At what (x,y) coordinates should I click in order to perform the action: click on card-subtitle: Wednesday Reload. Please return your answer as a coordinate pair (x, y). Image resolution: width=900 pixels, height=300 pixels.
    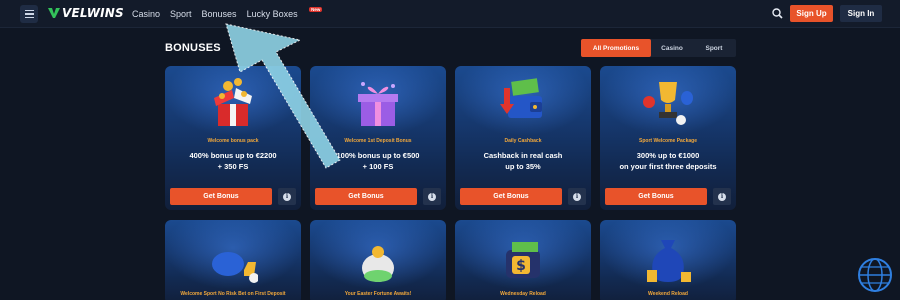
    Looking at the image, I should click on (523, 294).